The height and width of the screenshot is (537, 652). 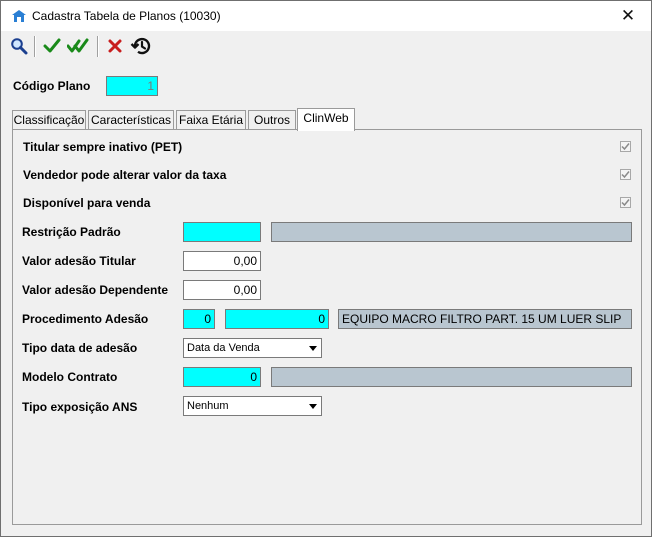 What do you see at coordinates (199, 319) in the screenshot?
I see `procedimento-adesao-code1-input: 0` at bounding box center [199, 319].